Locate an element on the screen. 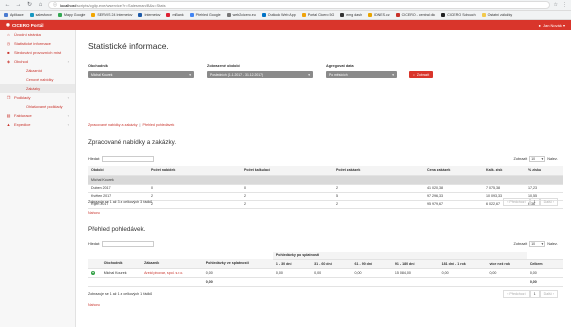  sidebar-item-podklady: ❐ Podklady ‹ is located at coordinates (37, 97).